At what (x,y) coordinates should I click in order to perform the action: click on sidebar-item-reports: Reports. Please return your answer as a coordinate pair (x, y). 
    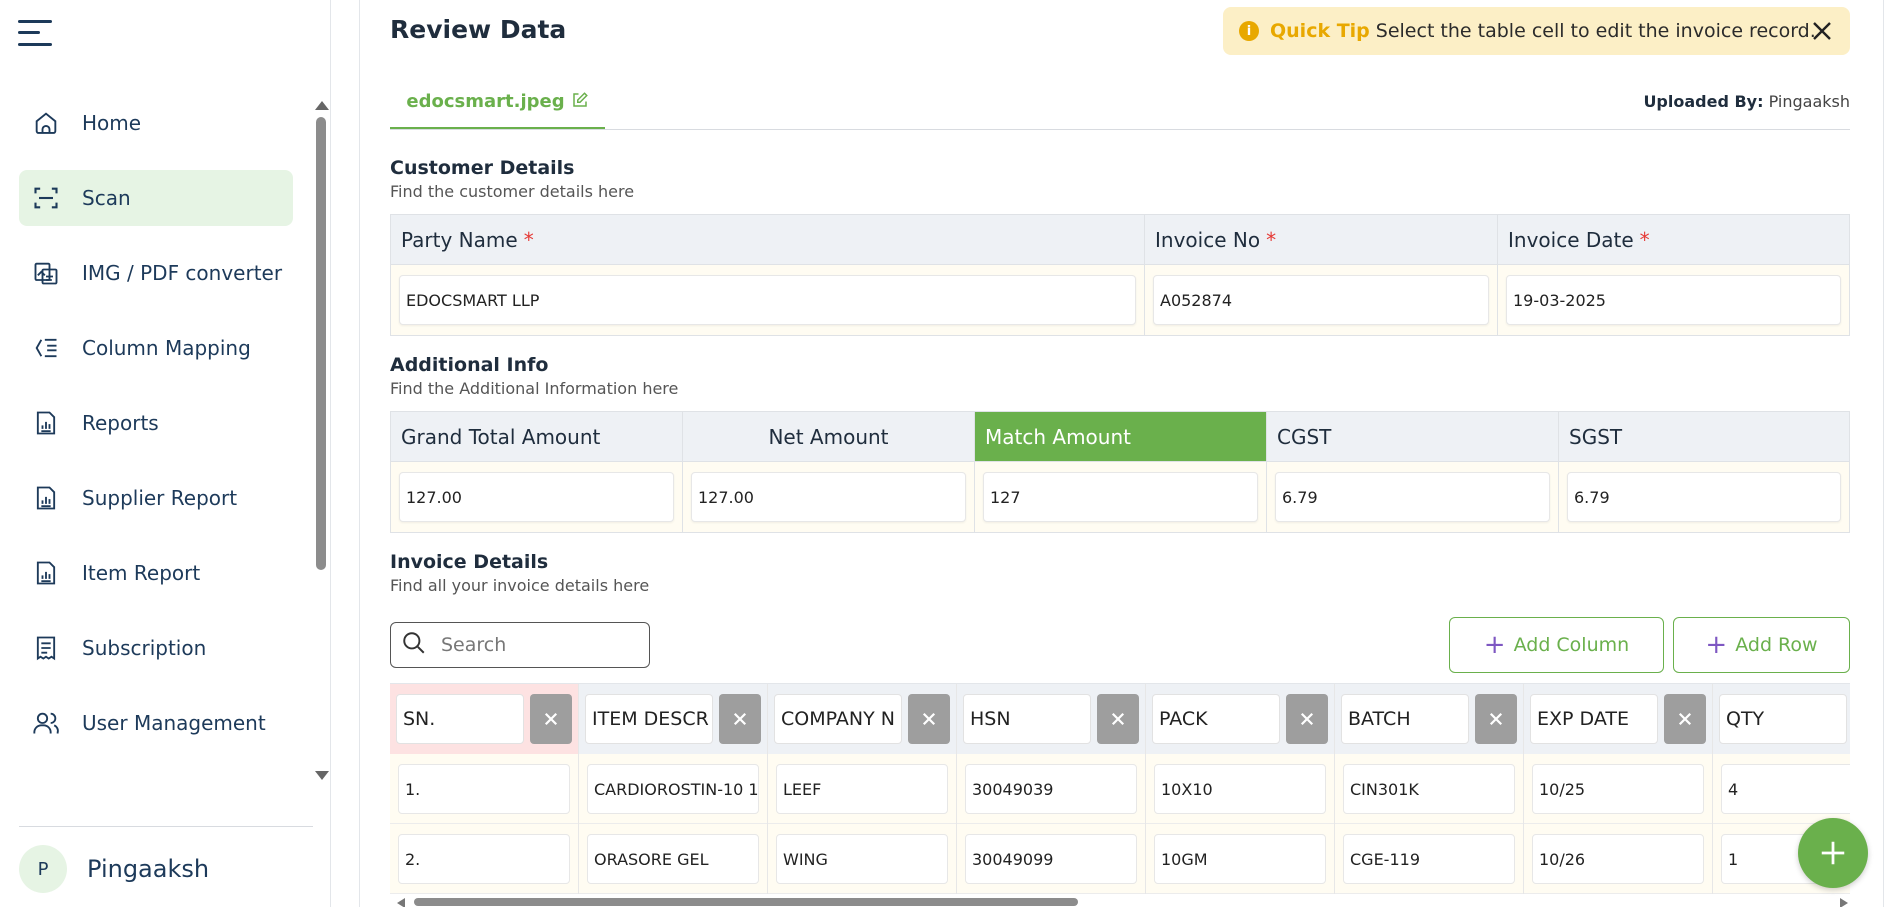
    Looking at the image, I should click on (156, 423).